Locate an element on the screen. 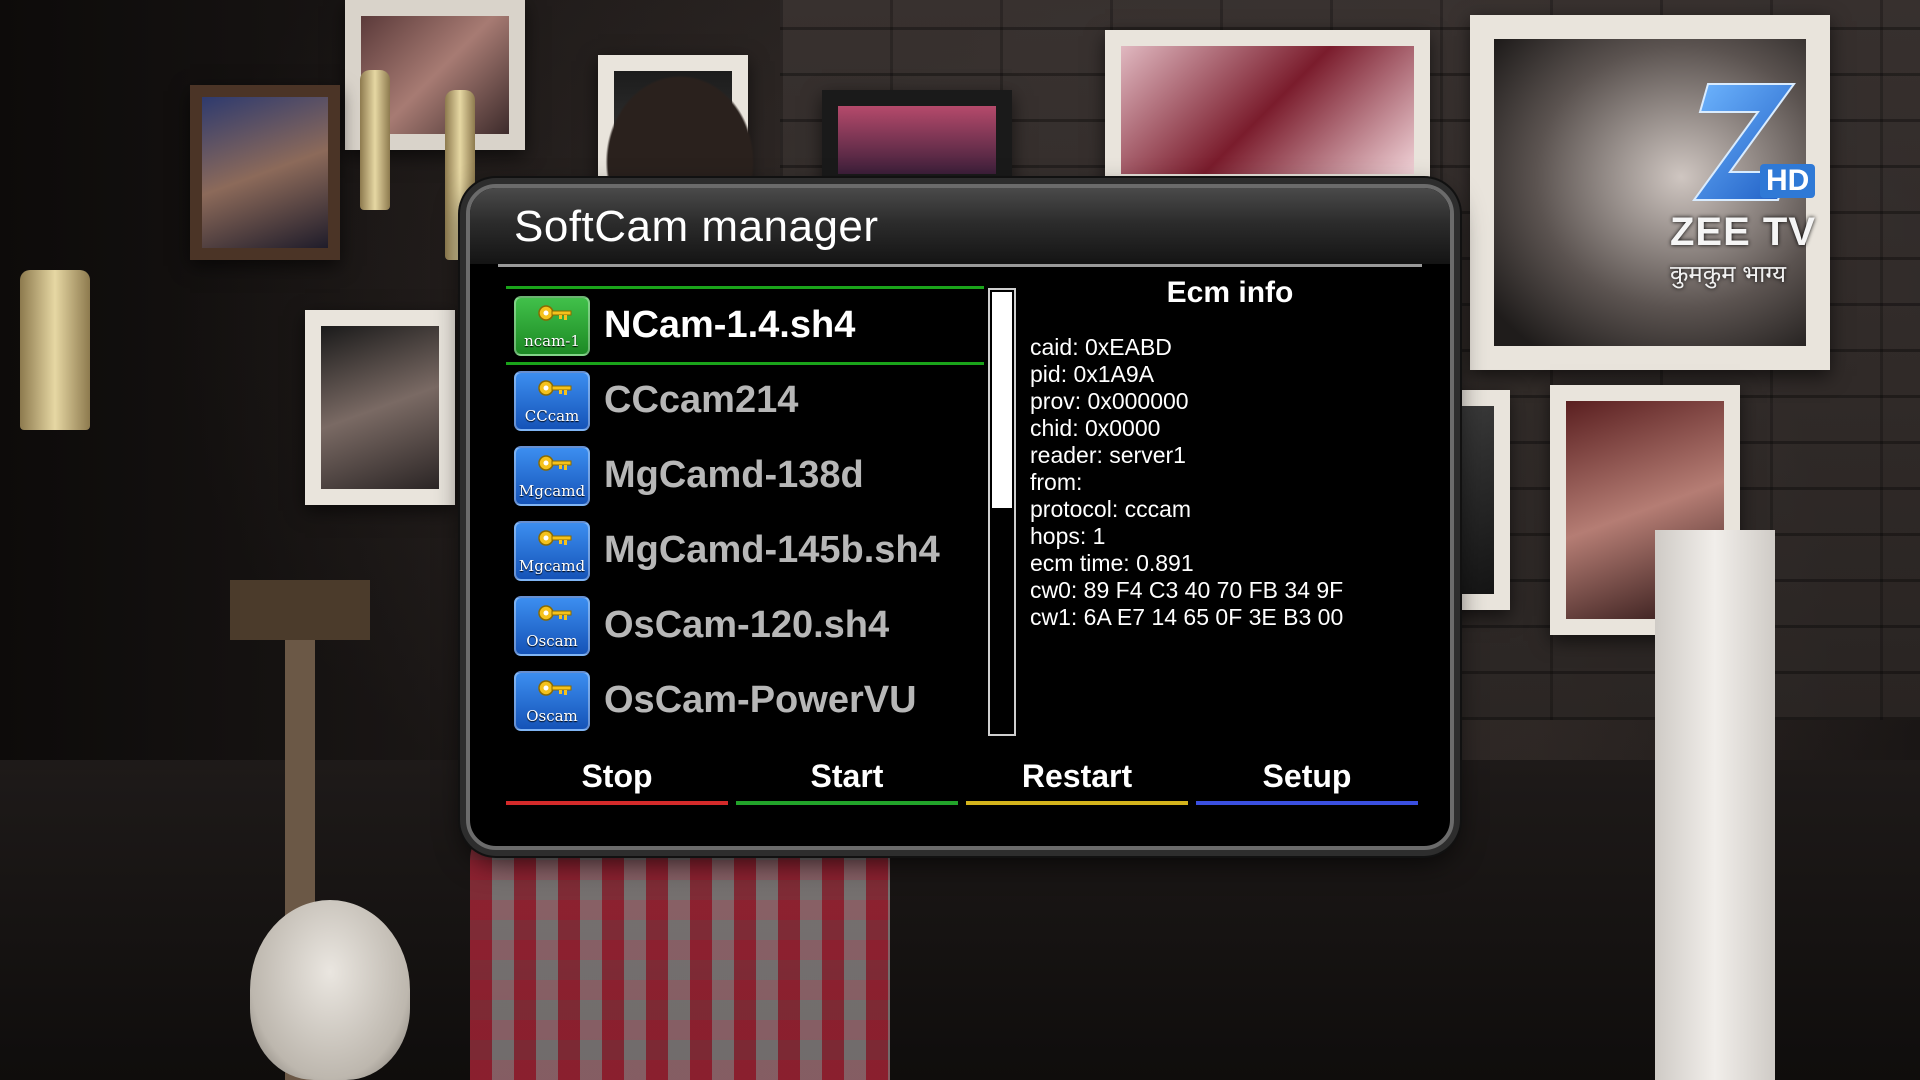 The image size is (1920, 1080). softcam-item: Mgcamd MgCamd-145b.sh4 is located at coordinates (745, 550).